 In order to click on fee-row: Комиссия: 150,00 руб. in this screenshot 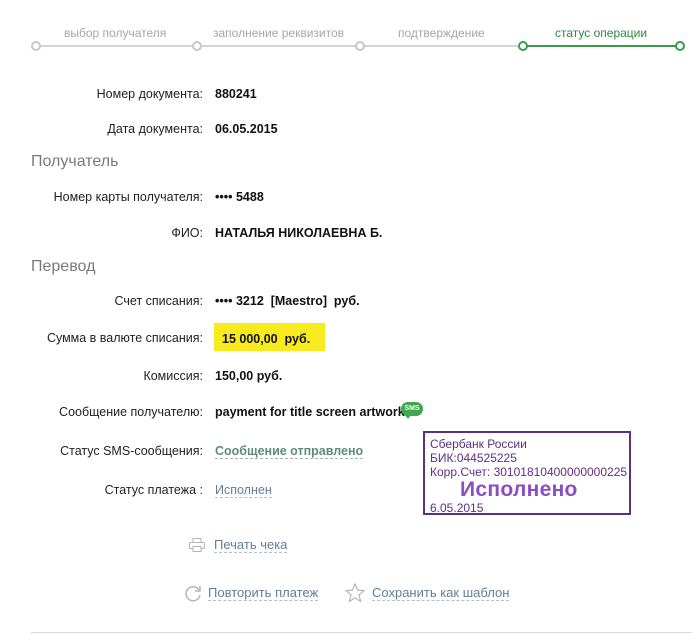, I will do `click(346, 378)`.